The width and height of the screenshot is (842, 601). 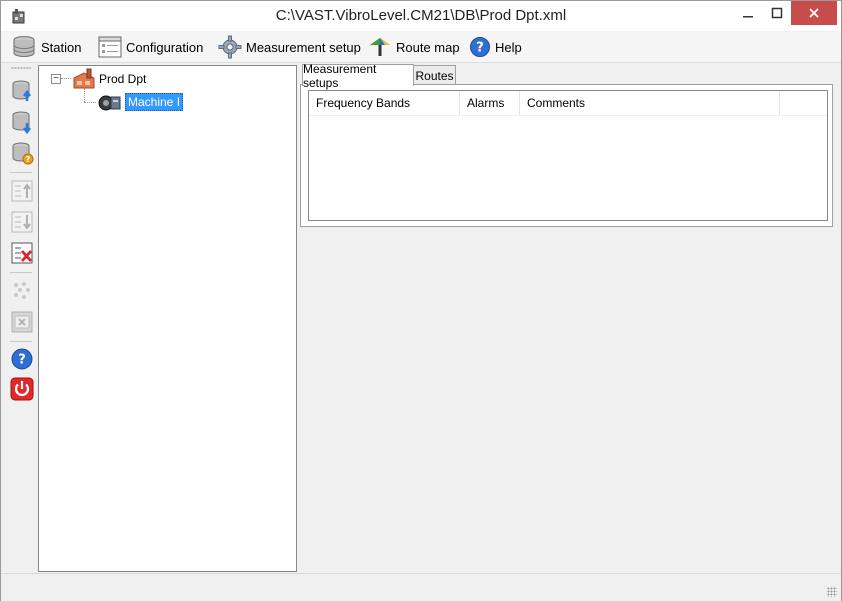 I want to click on column-header-filler, so click(x=803, y=103).